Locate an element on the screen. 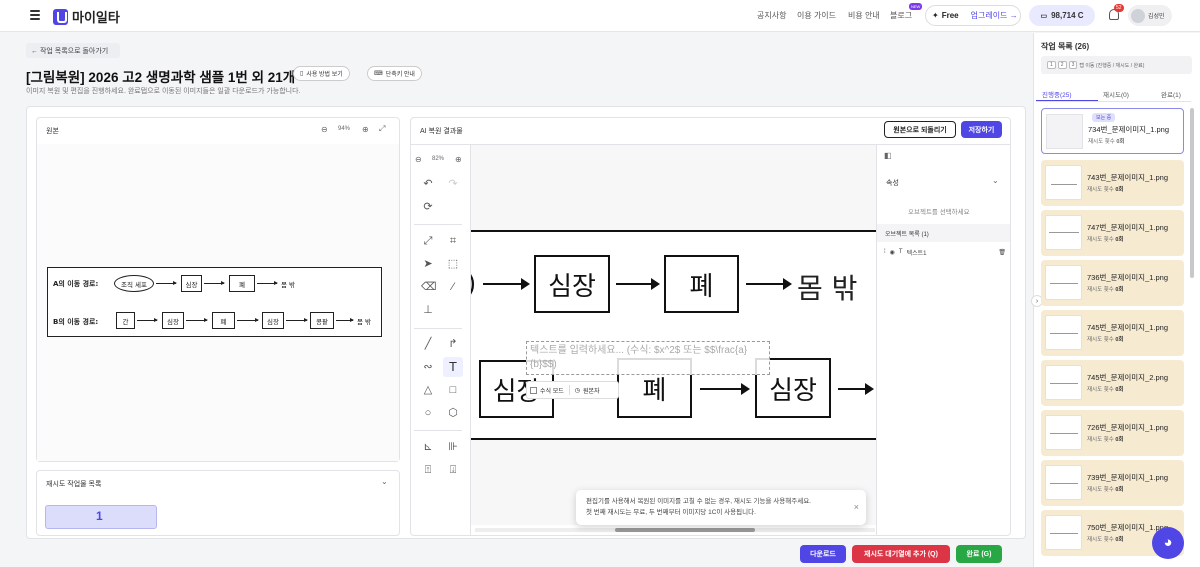 The width and height of the screenshot is (1200, 567). connector-icon: ⊾ is located at coordinates (428, 447).